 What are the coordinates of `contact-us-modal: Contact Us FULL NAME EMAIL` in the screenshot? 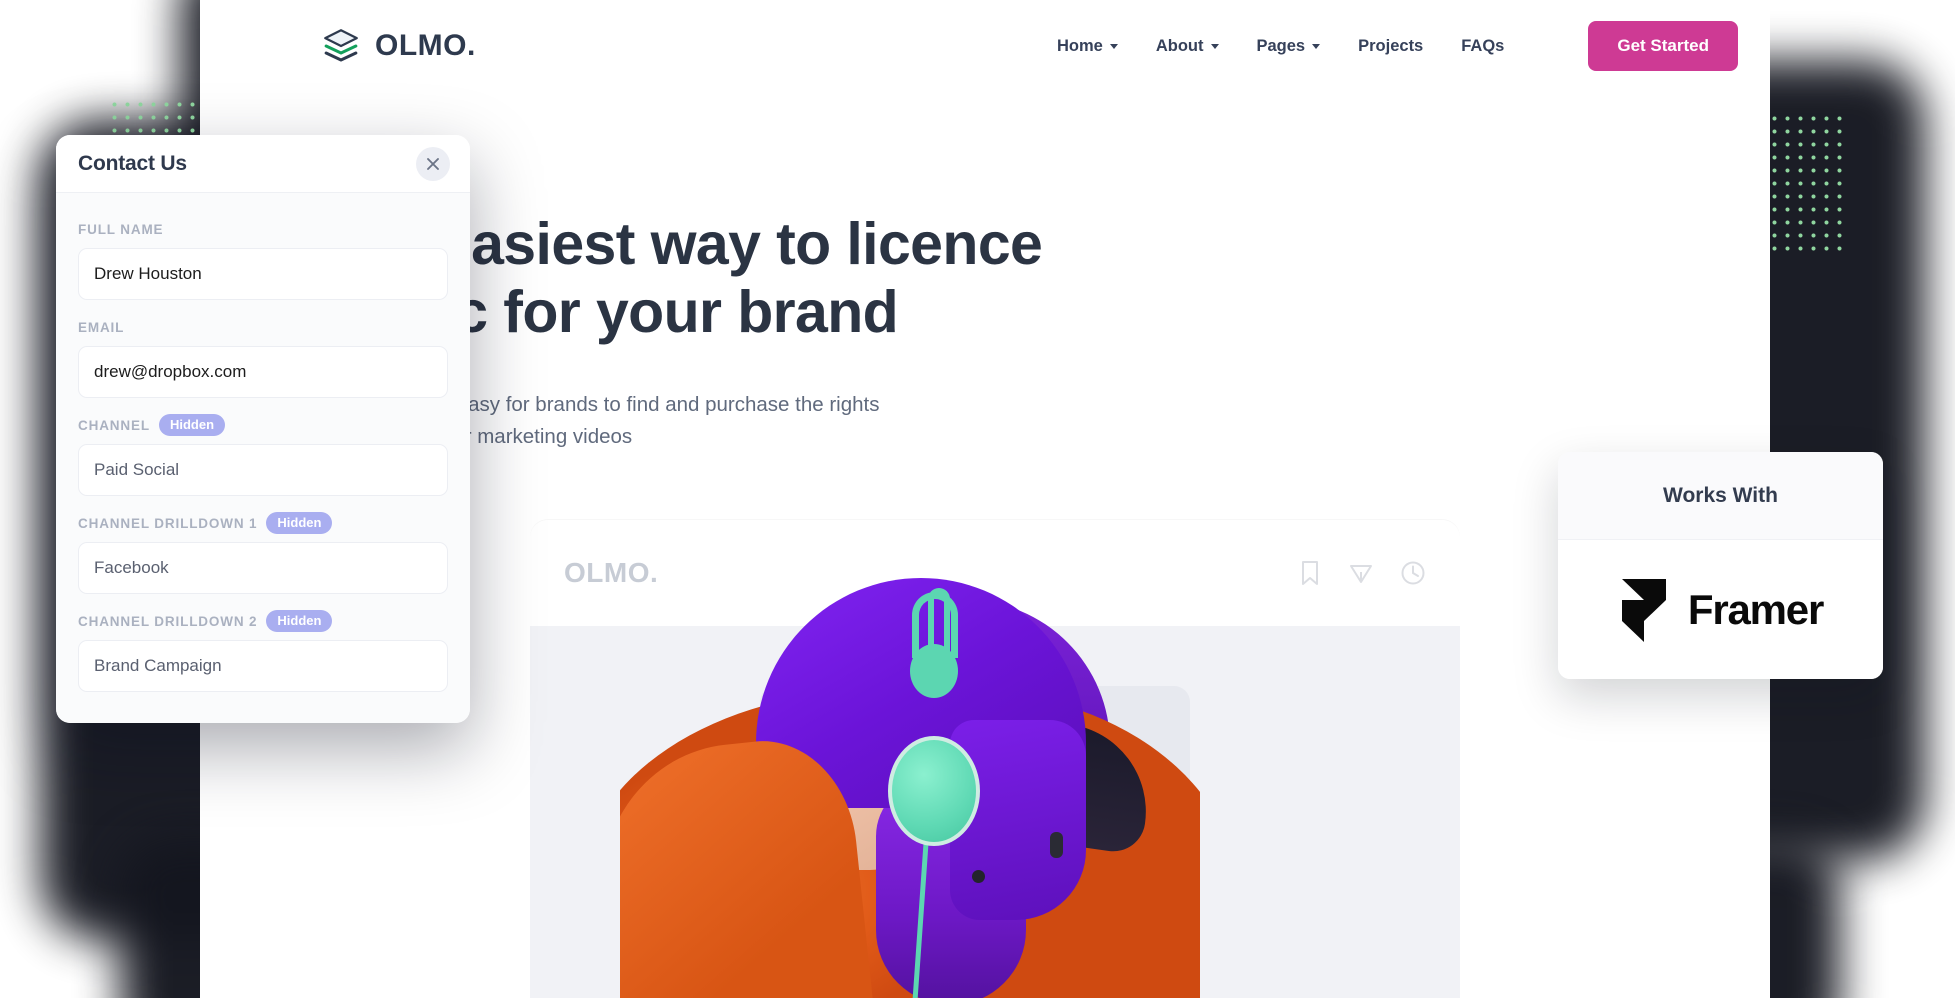 It's located at (263, 429).